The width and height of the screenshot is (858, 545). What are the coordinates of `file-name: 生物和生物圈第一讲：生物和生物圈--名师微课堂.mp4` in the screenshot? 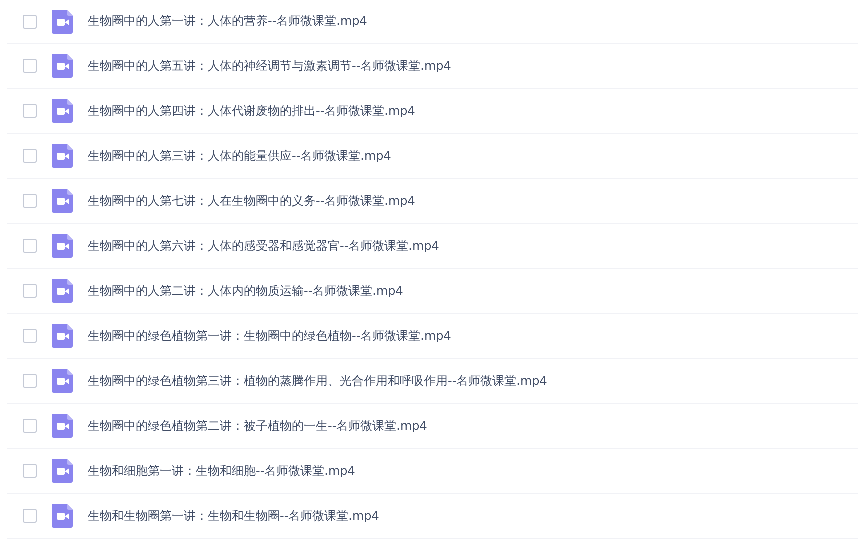 It's located at (234, 516).